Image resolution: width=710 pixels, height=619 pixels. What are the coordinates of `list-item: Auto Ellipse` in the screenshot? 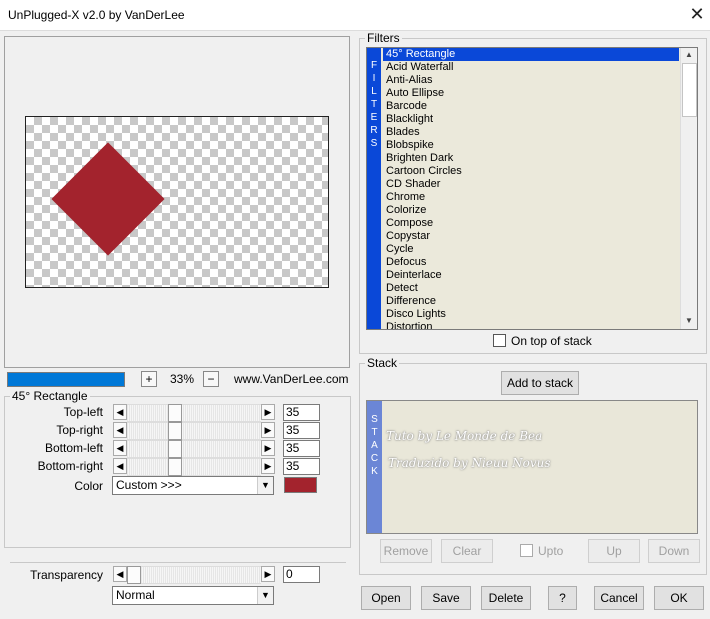 It's located at (531, 93).